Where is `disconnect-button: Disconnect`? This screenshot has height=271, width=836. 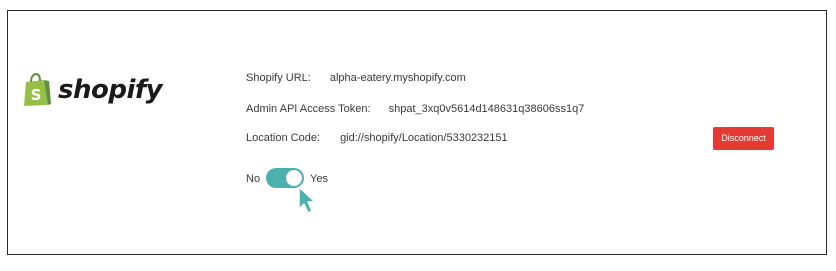 disconnect-button: Disconnect is located at coordinates (743, 138).